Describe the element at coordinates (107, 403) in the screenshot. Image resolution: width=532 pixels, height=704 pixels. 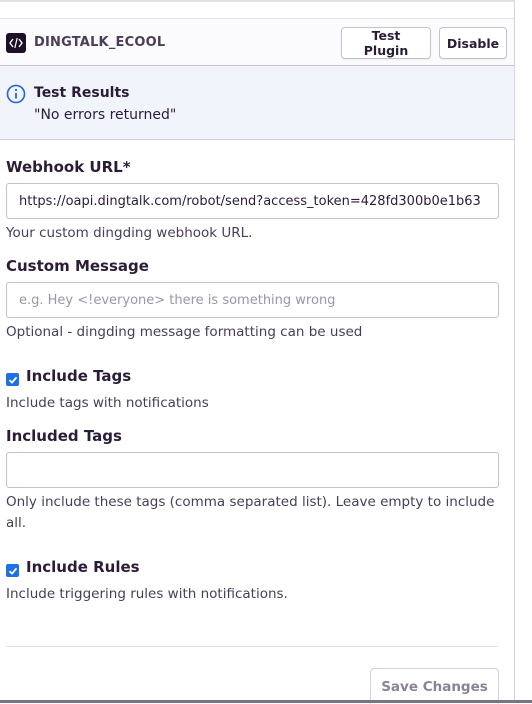
I see `include-tags-help: Include tags with notifications` at that location.